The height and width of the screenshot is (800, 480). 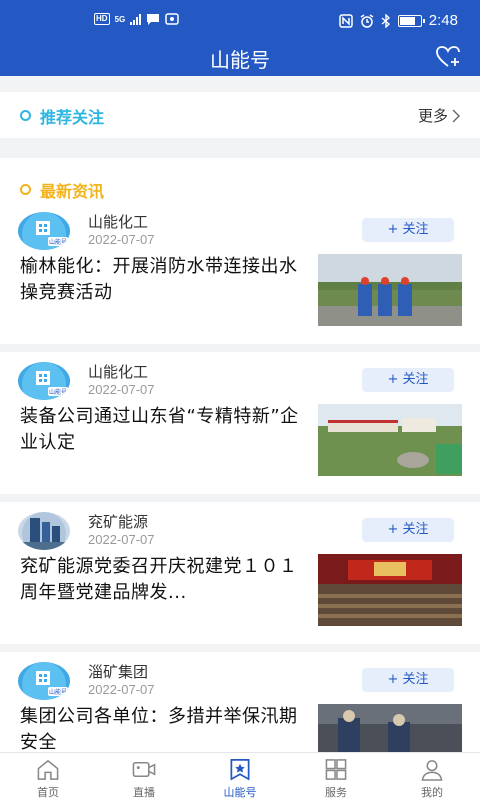 I want to click on article-title: 装备公司通过山东省“专精特新”企业认定, so click(x=162, y=430).